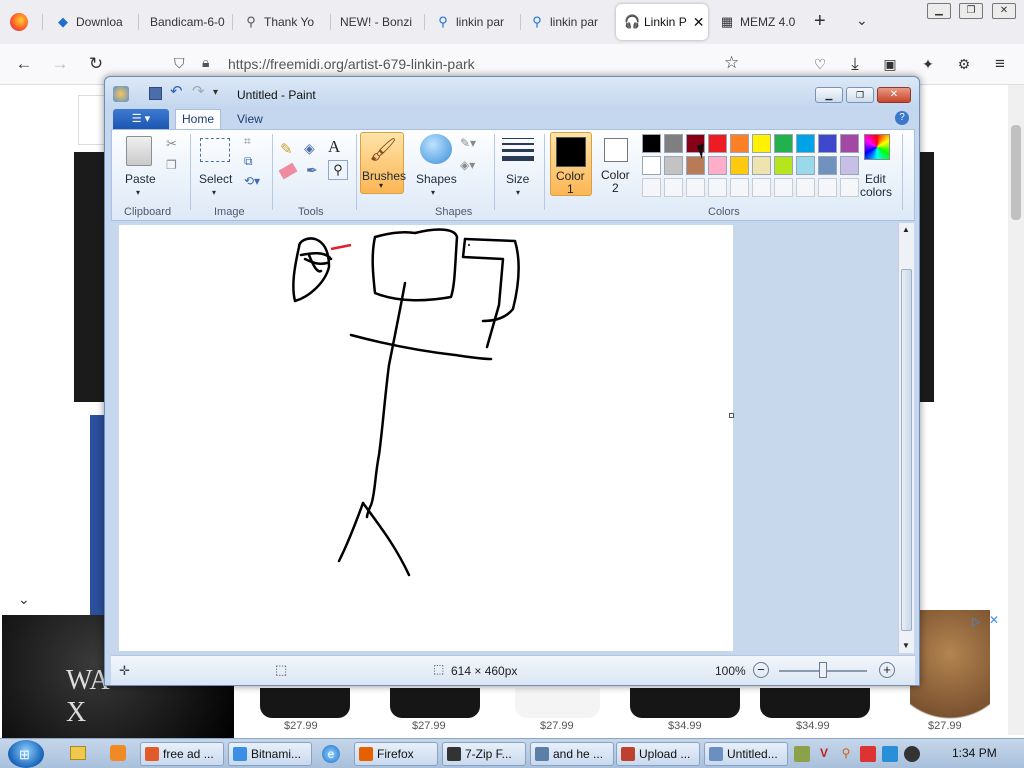  I want to click on paste-button: Paste, so click(140, 179).